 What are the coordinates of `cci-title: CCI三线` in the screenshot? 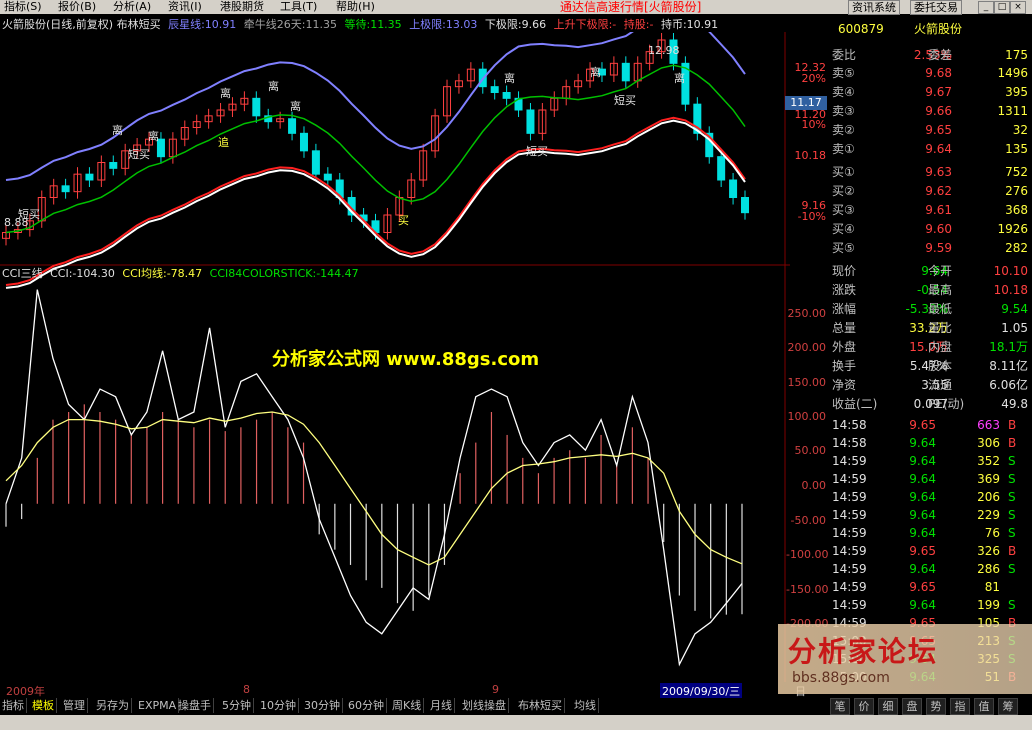 It's located at (22, 273).